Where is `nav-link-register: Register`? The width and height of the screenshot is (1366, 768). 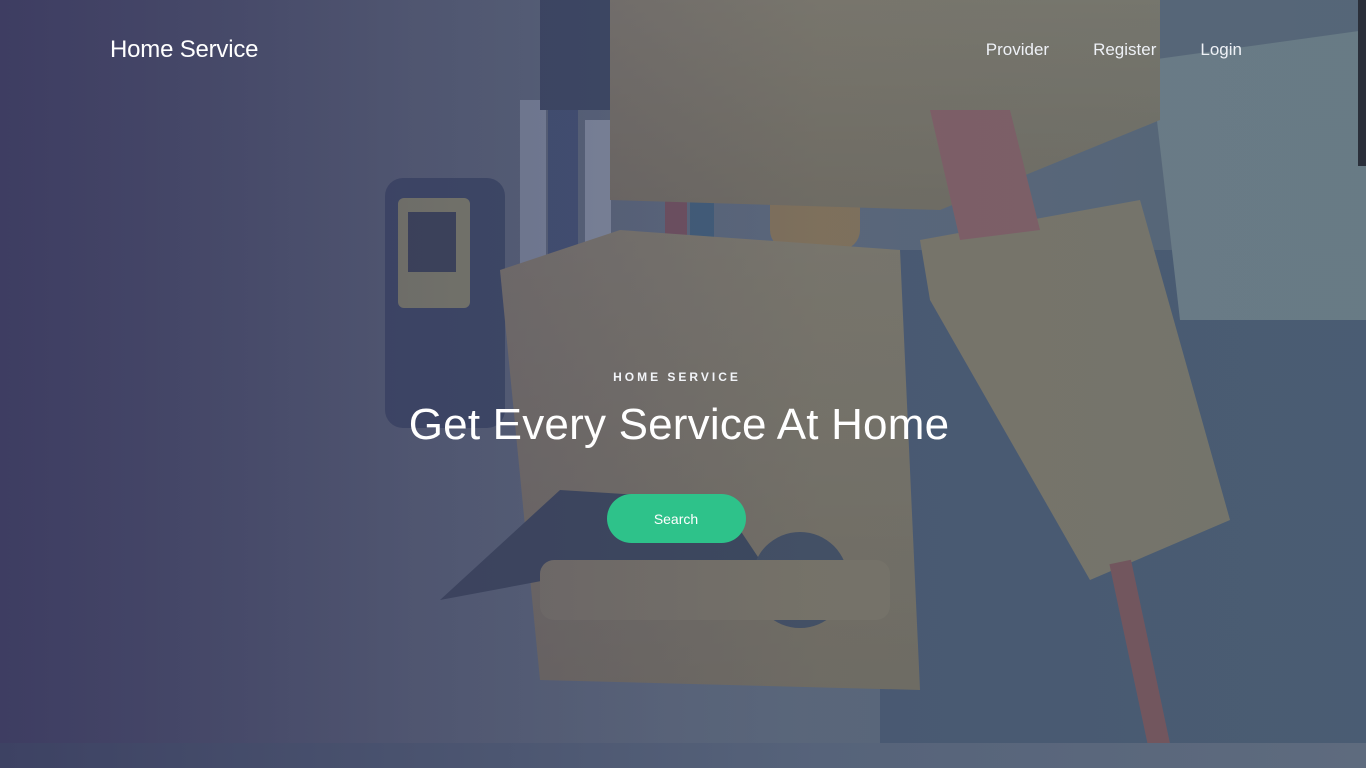 nav-link-register: Register is located at coordinates (1124, 50).